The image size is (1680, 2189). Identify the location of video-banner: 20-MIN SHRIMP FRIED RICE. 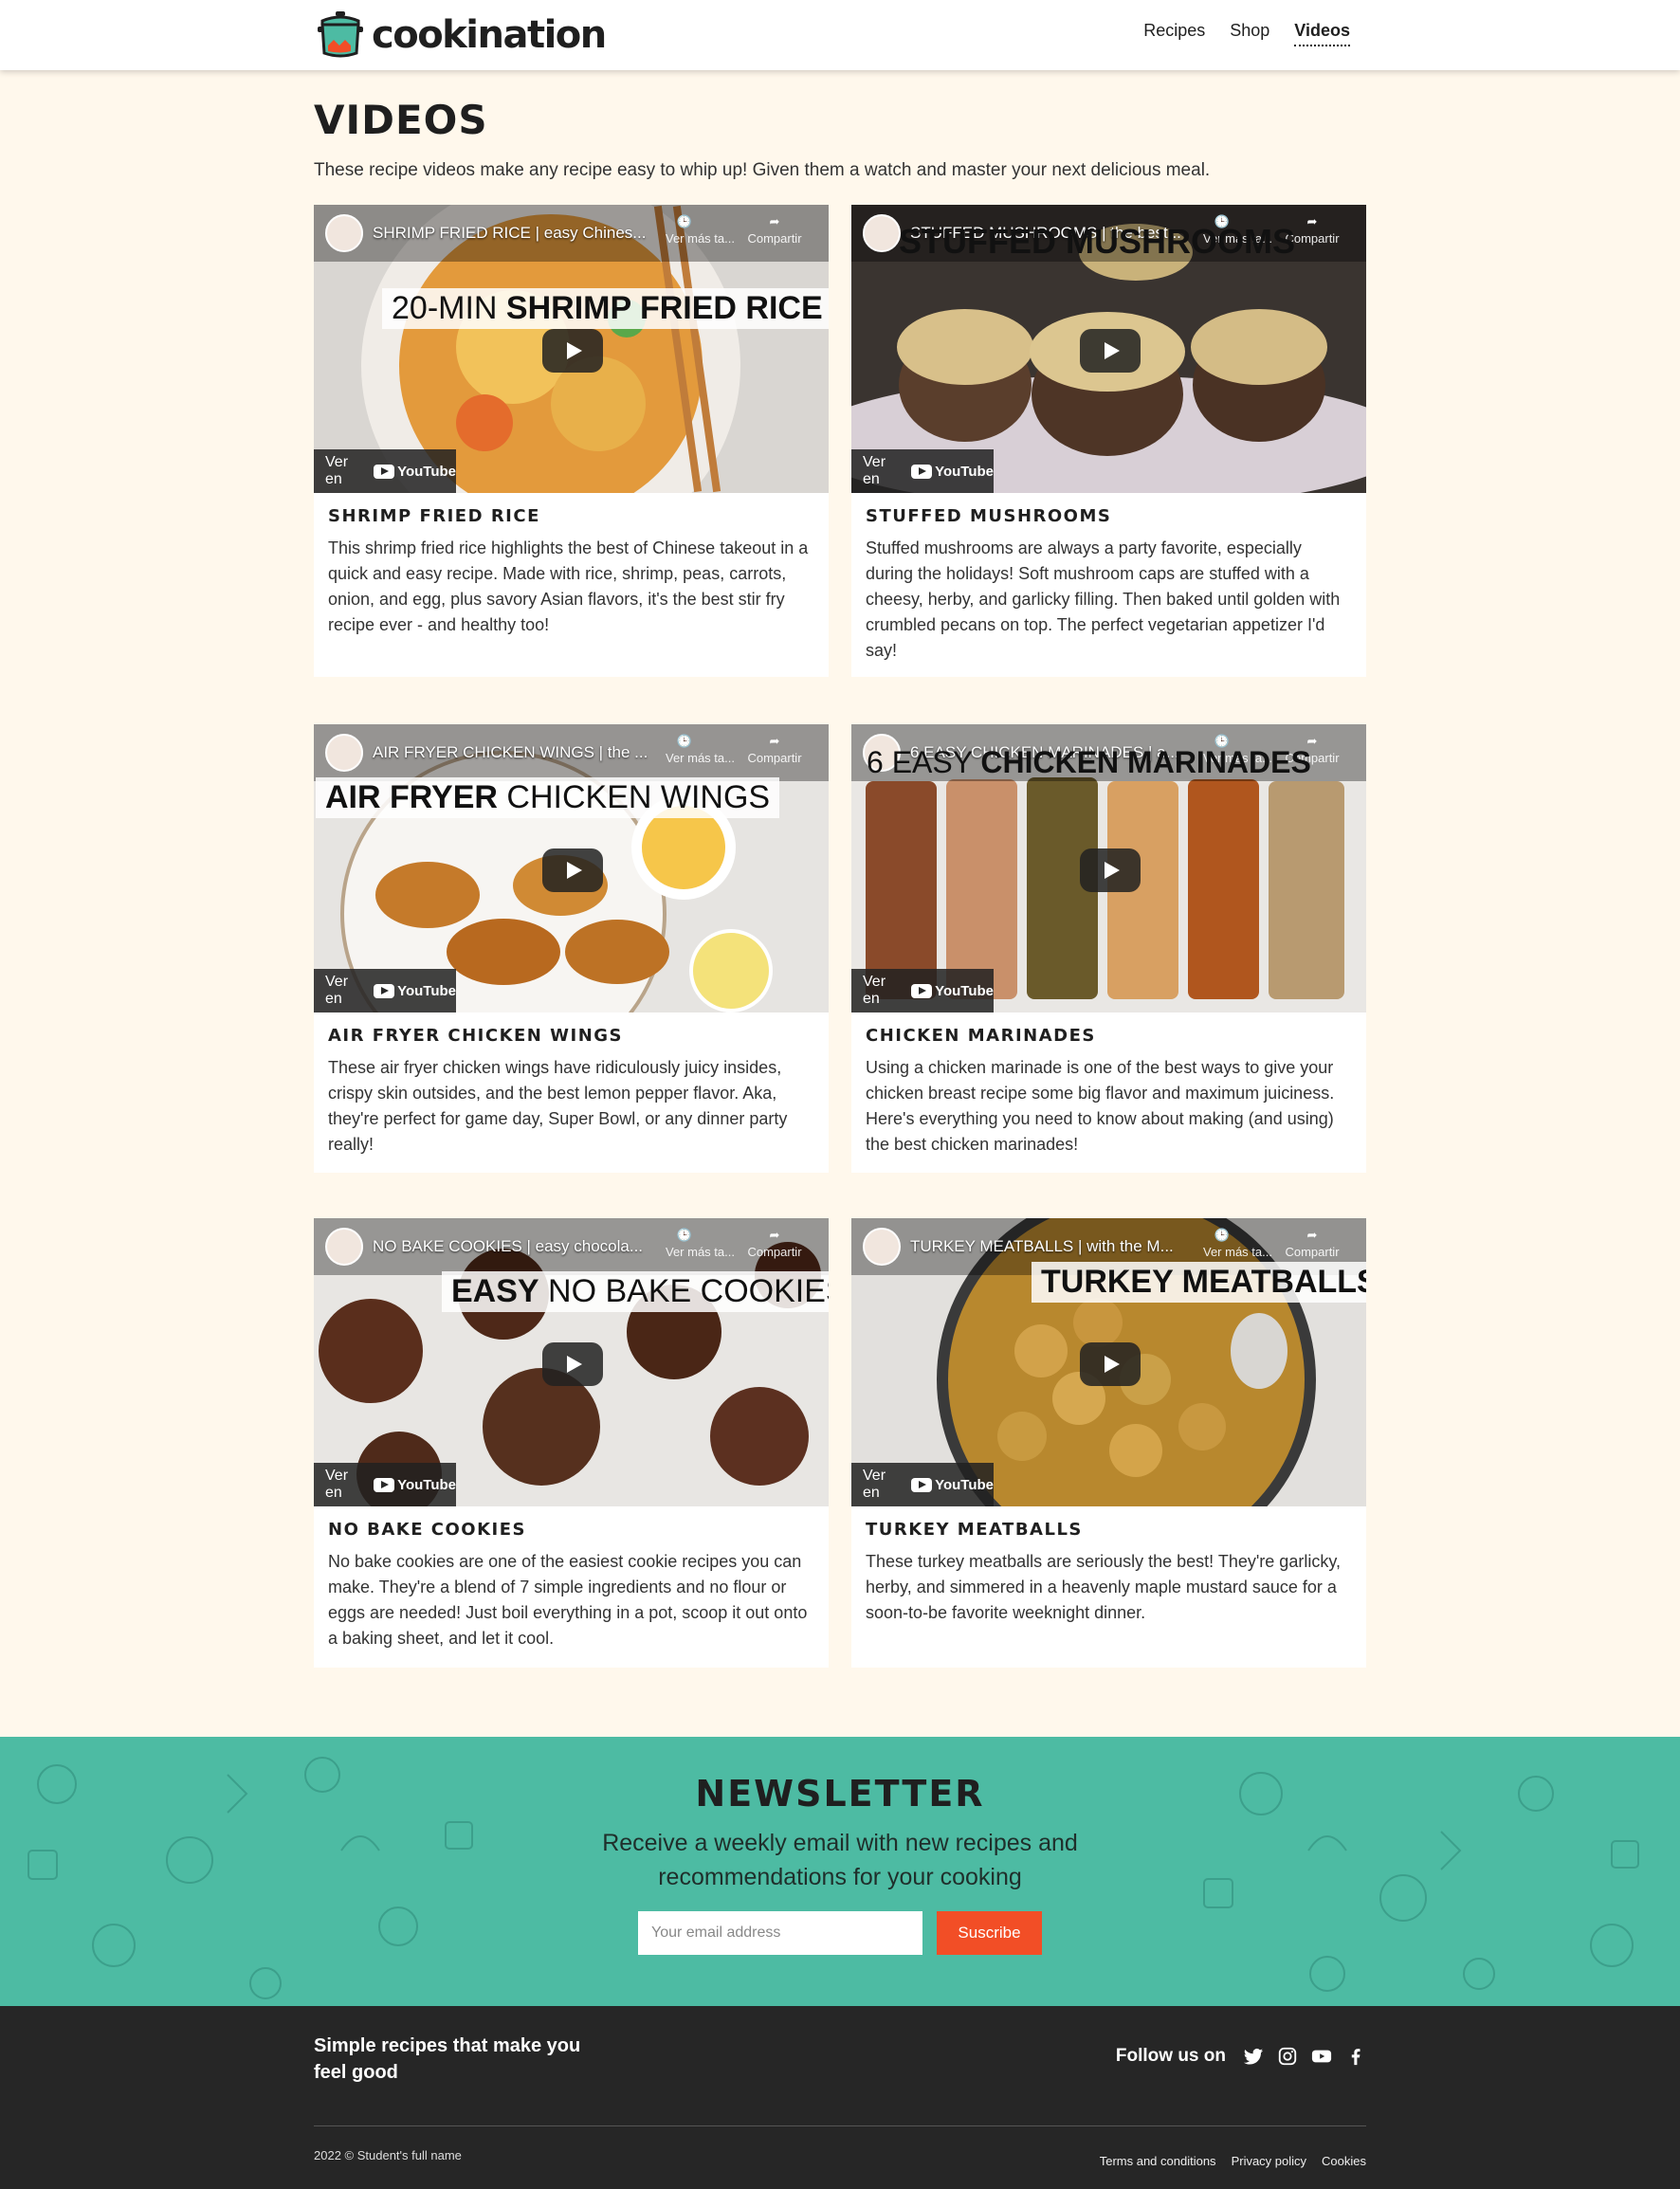
(605, 308).